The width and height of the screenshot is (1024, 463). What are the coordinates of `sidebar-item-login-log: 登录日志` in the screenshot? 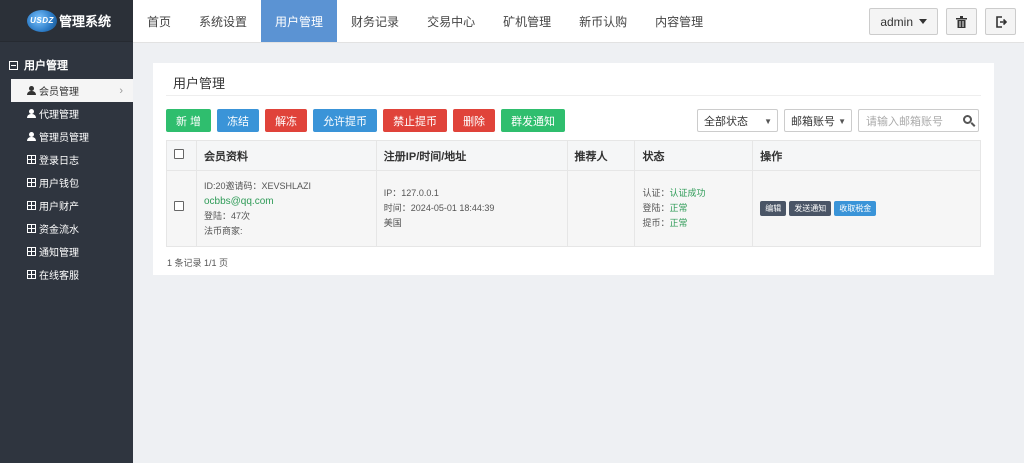 It's located at (66, 159).